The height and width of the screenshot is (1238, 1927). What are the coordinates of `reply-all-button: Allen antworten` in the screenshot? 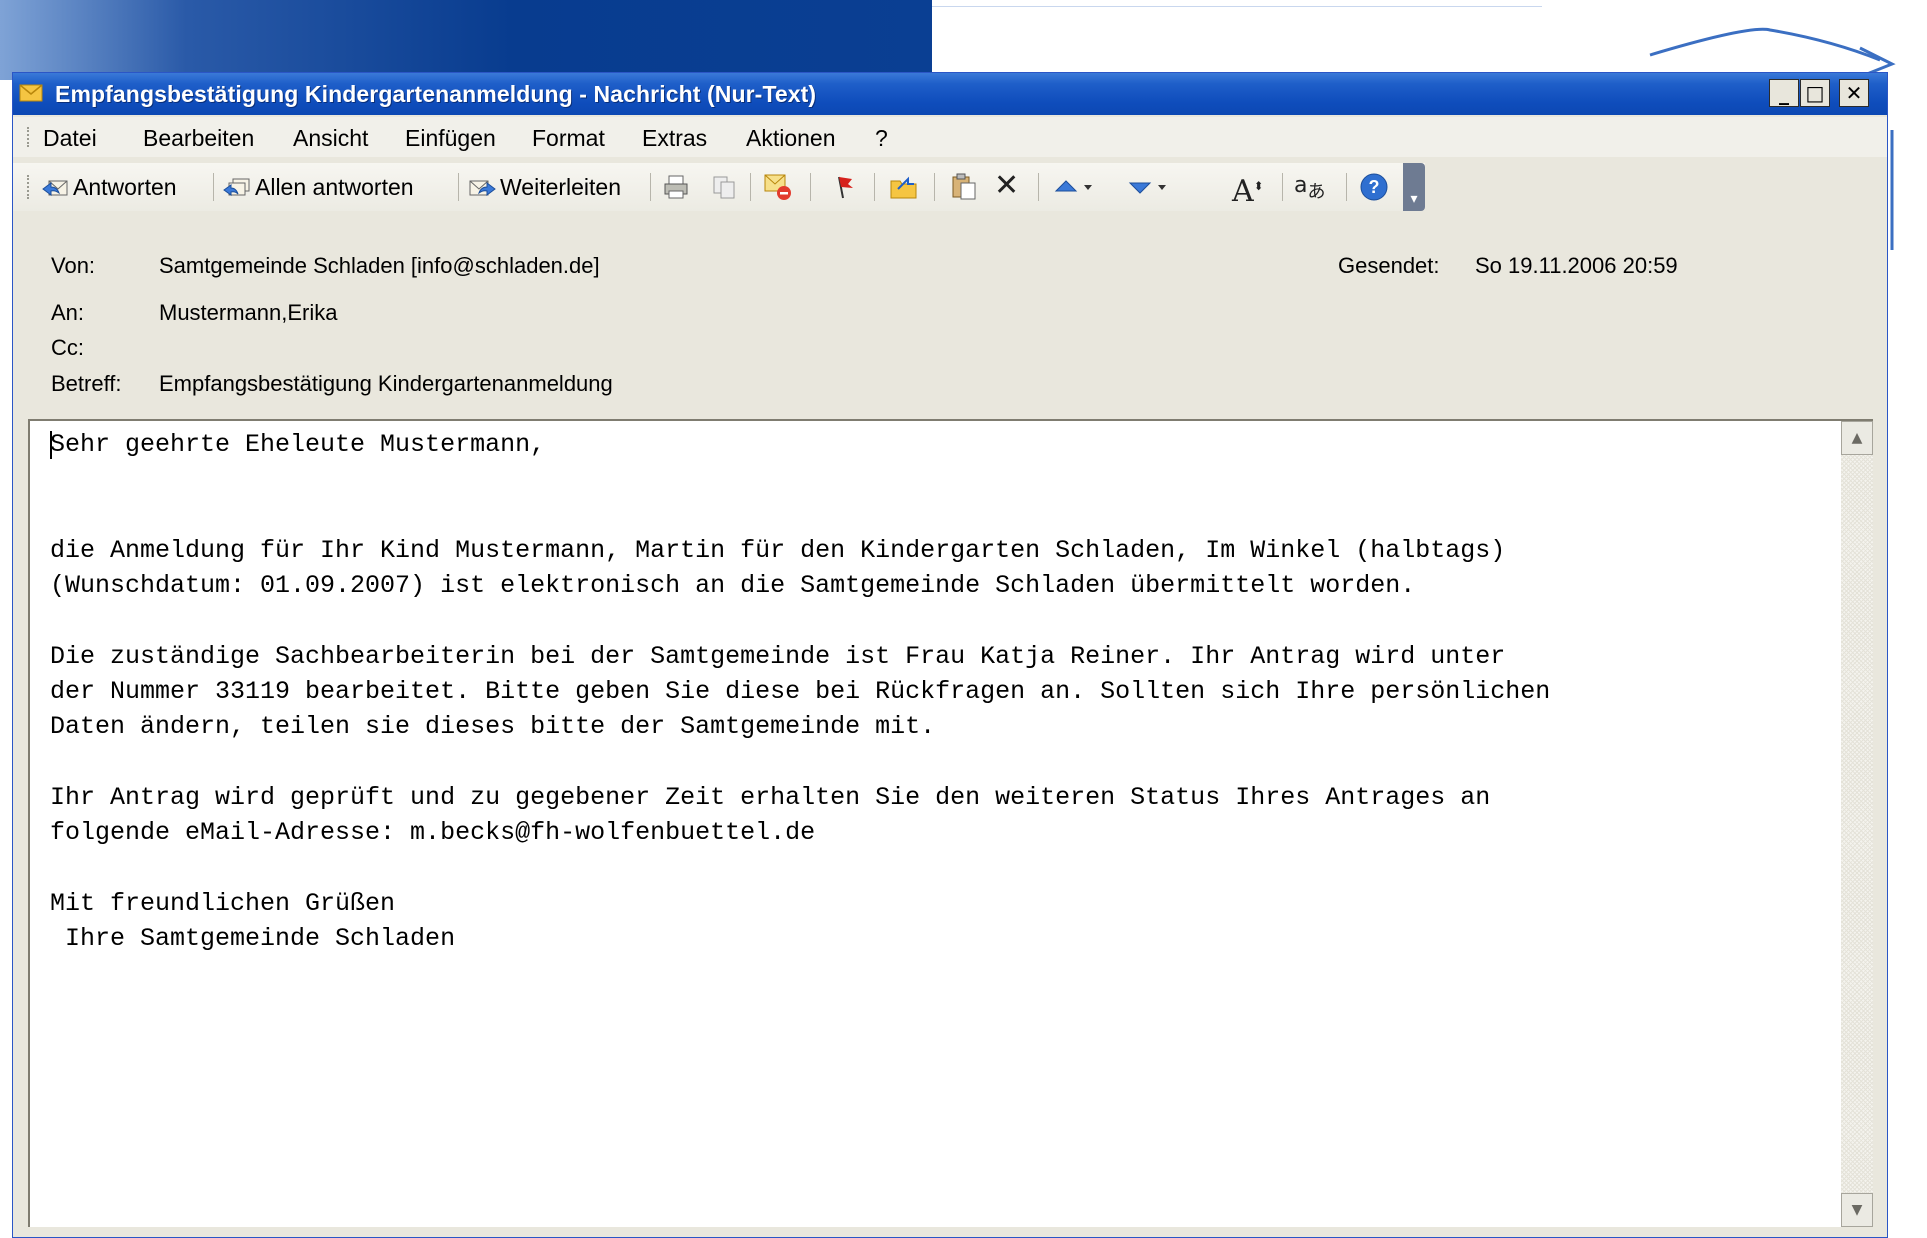 It's located at (318, 187).